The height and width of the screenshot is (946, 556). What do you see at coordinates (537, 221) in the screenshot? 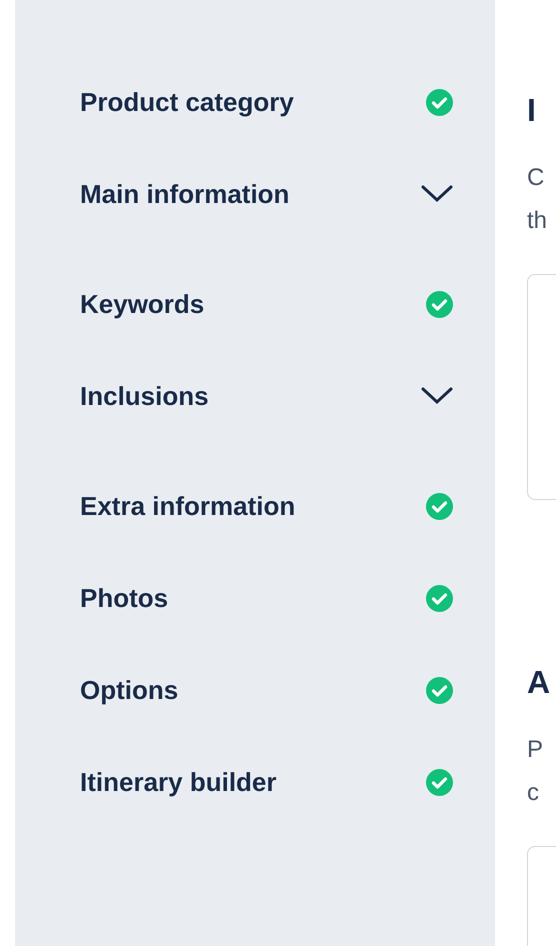
I see `section-description: th` at bounding box center [537, 221].